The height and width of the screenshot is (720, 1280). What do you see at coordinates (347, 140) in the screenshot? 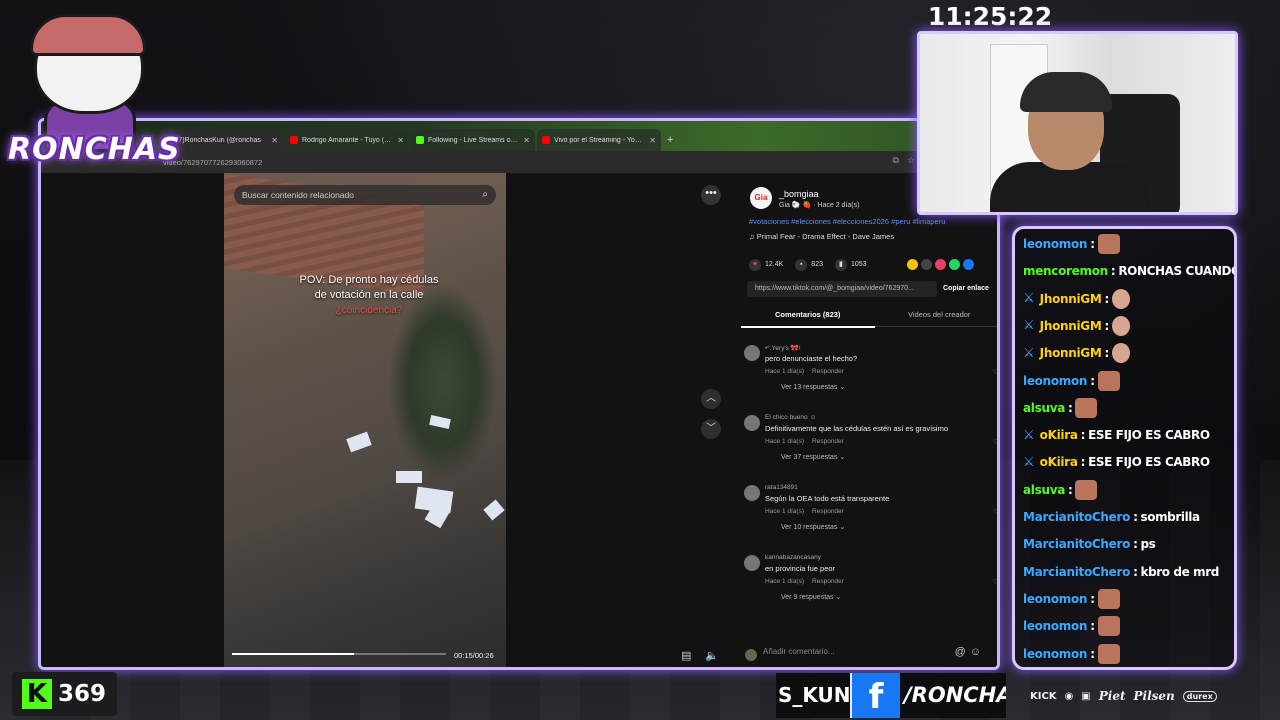
I see `browser-tab: Rodrigo Amarante - Tuyo (Nar ✕` at bounding box center [347, 140].